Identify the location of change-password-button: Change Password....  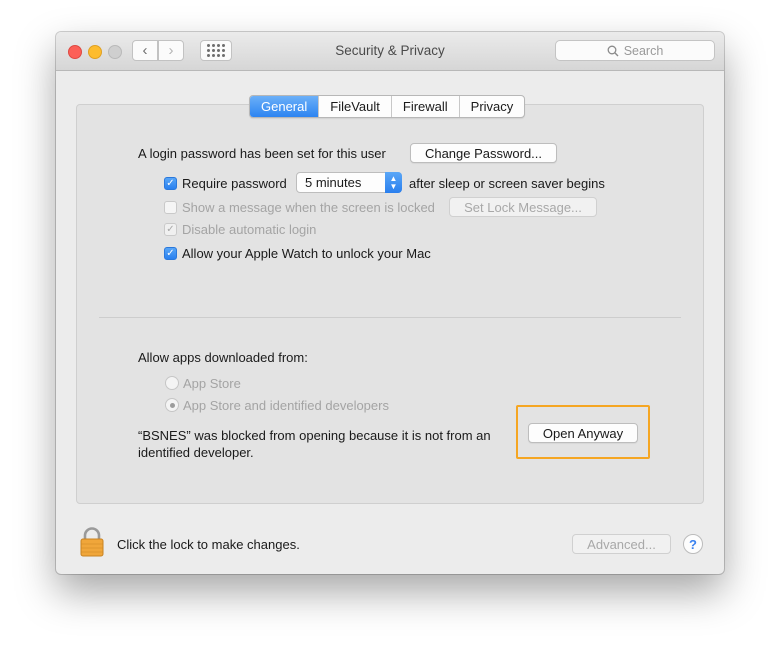
(483, 153).